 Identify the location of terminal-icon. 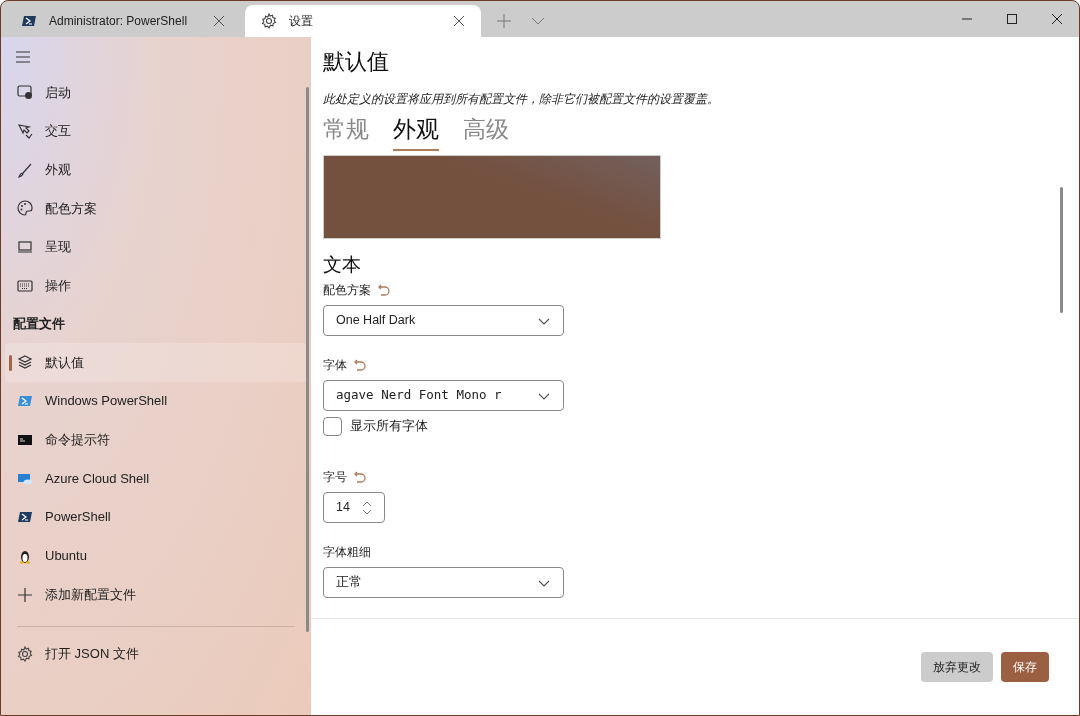
(29, 21).